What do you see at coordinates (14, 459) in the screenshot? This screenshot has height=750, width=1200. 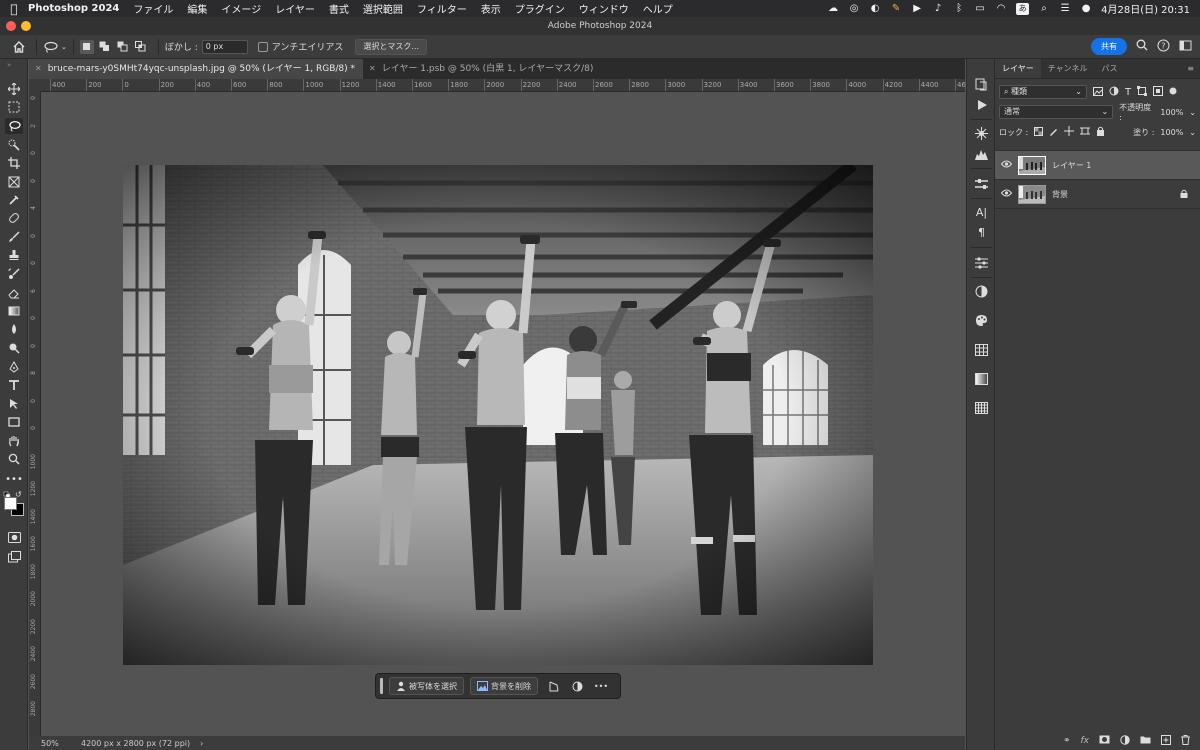 I see `zoom-tool-icon` at bounding box center [14, 459].